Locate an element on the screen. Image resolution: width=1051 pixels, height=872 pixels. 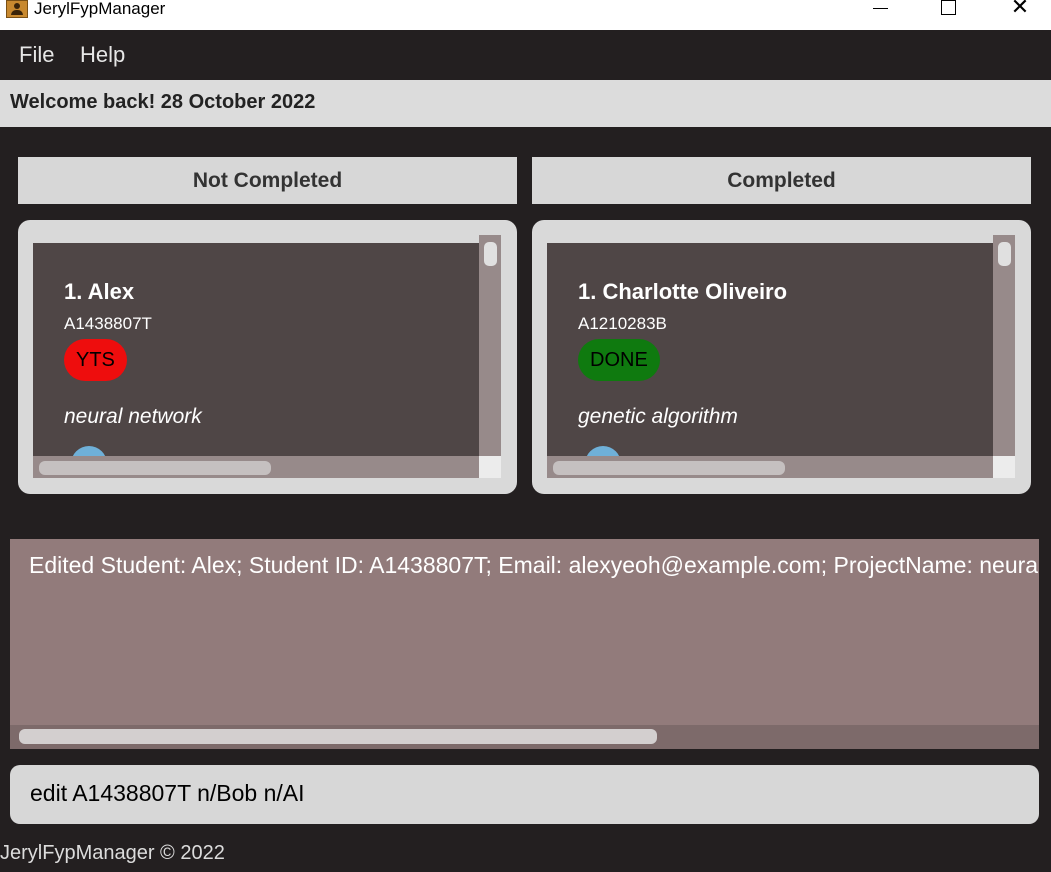
student-id: A1438807T is located at coordinates (108, 323).